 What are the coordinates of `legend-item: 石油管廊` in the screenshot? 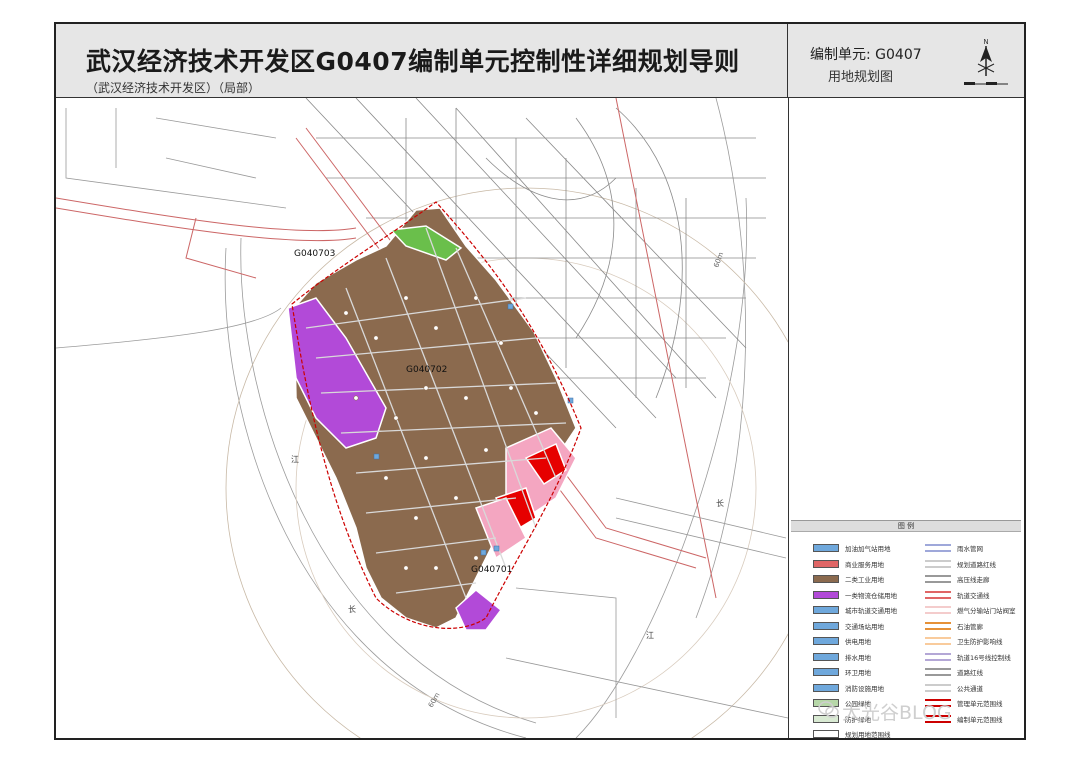 It's located at (974, 626).